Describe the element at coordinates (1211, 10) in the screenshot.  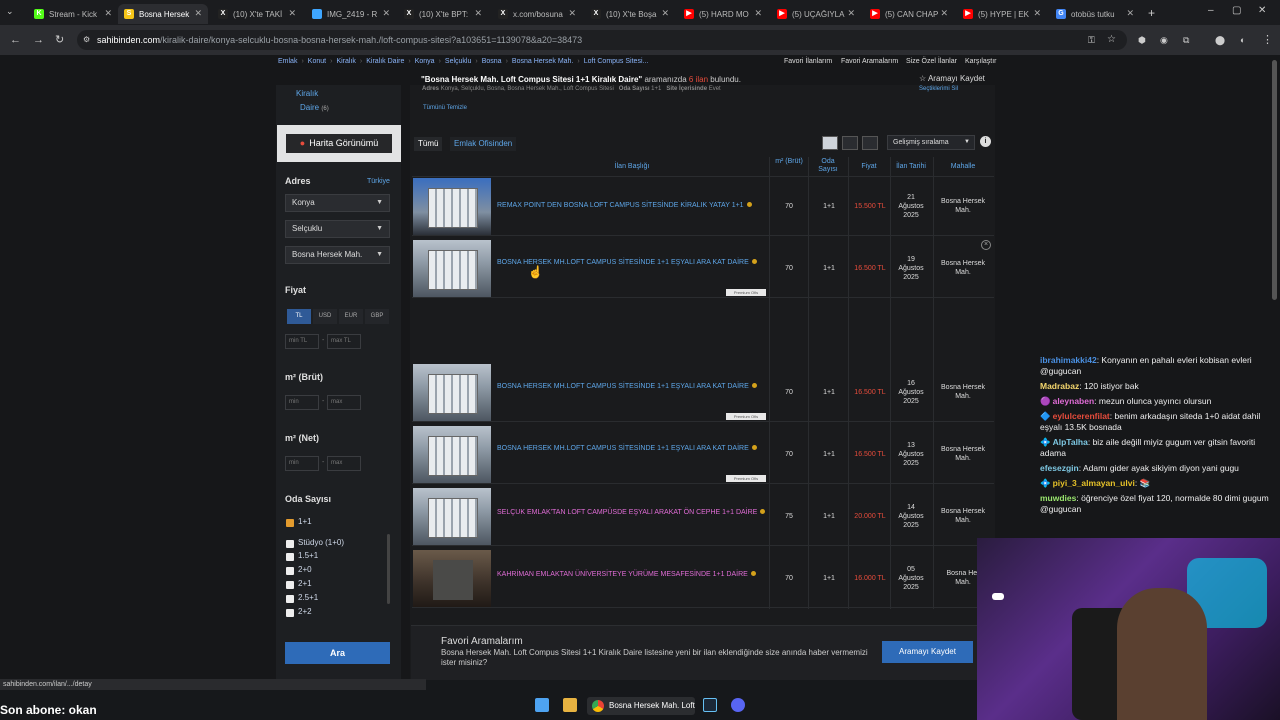
I see `minimize-icon: –` at that location.